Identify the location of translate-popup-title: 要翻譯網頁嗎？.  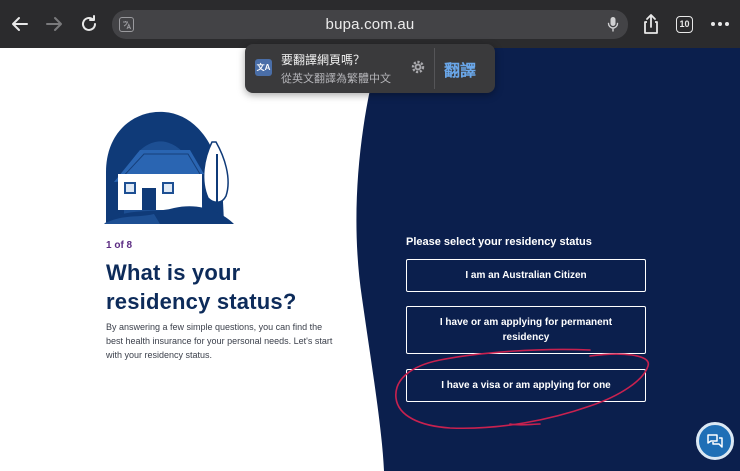
(323, 60).